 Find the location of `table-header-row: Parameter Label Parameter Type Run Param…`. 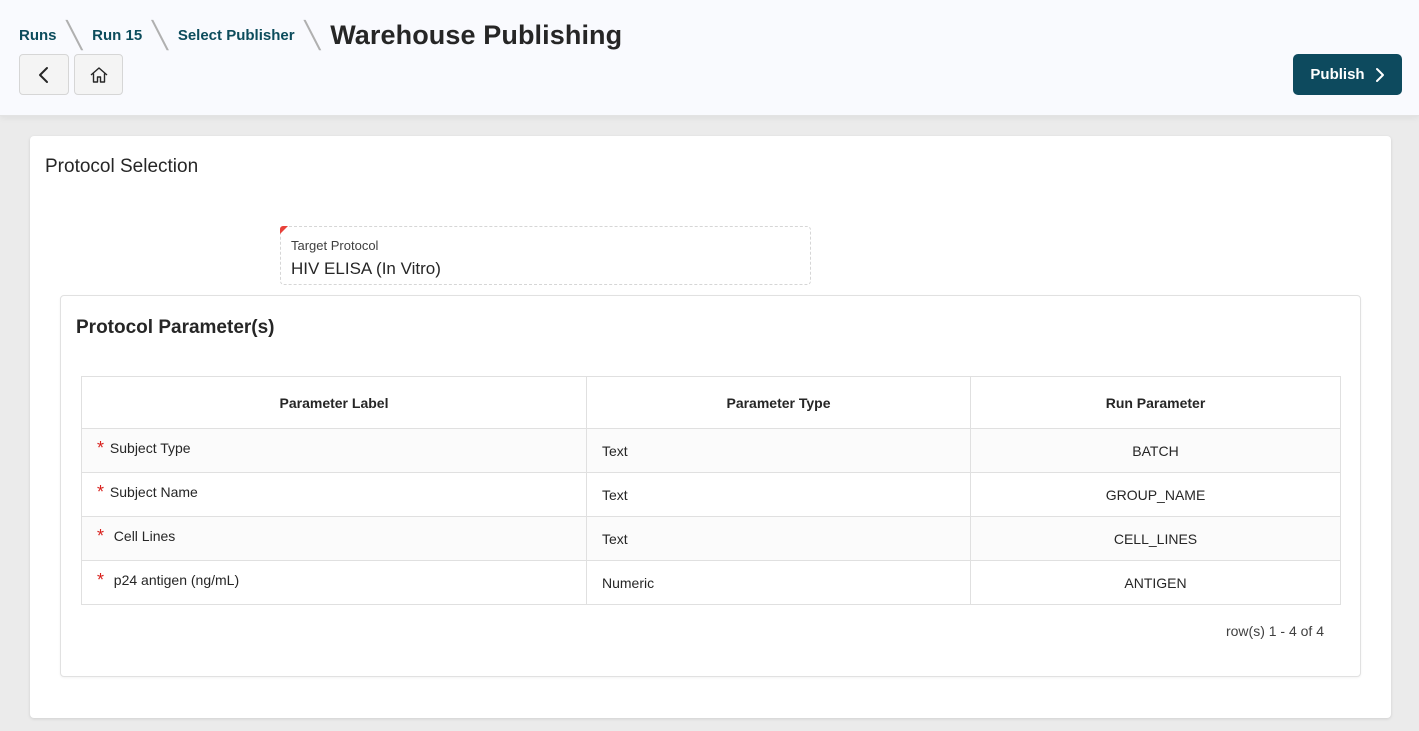

table-header-row: Parameter Label Parameter Type Run Param… is located at coordinates (711, 402).